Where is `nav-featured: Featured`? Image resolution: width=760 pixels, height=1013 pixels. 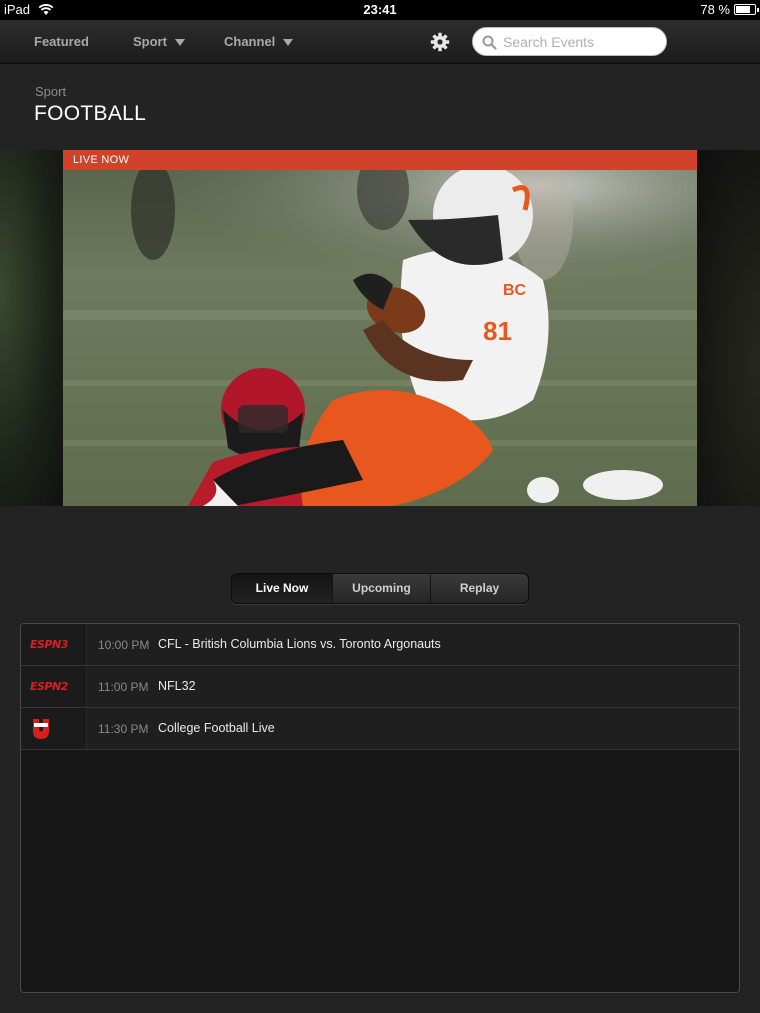 nav-featured: Featured is located at coordinates (61, 41).